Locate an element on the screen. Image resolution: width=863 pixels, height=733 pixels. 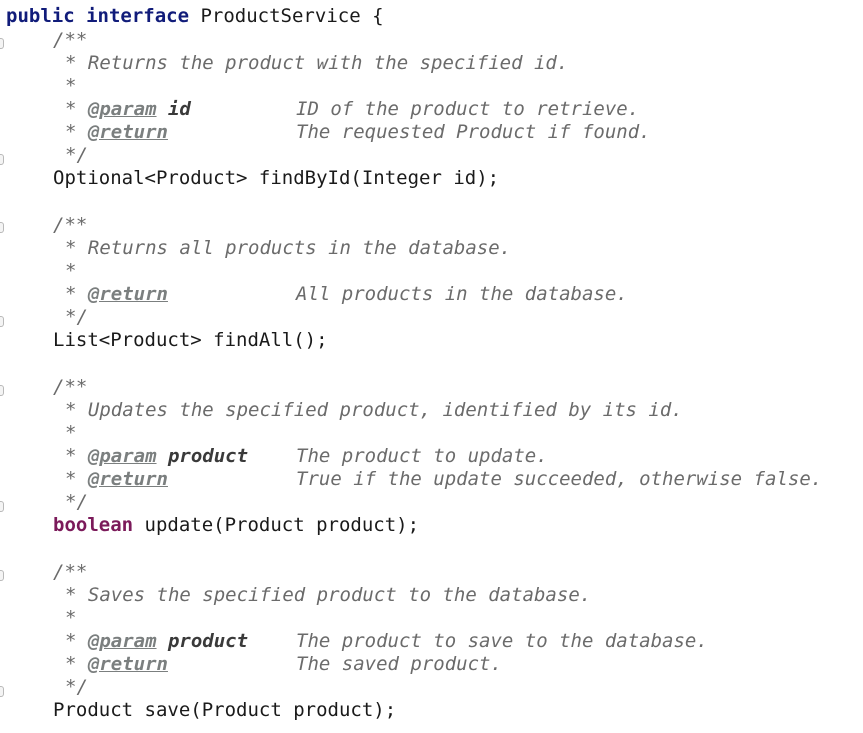
method-signature-findbyid: Optional<Product> findById(Integer id); is located at coordinates (276, 178).